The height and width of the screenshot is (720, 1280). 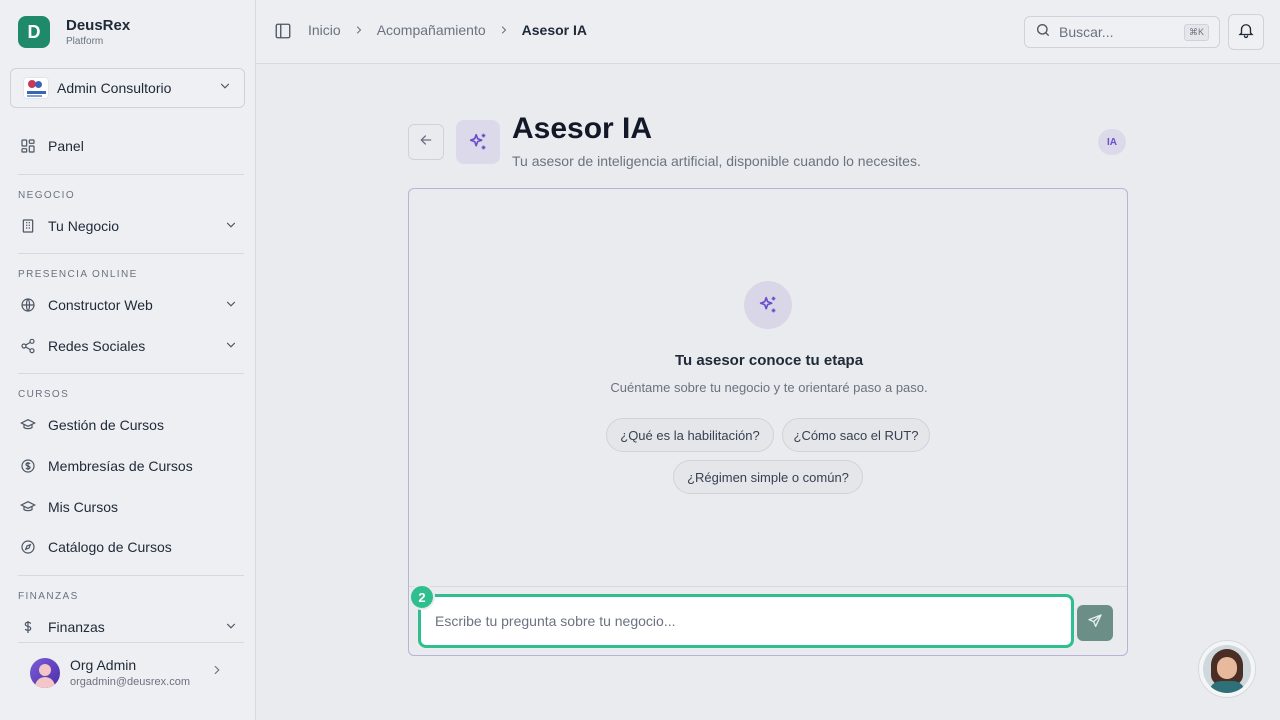 What do you see at coordinates (582, 128) in the screenshot?
I see `page-title: Asesor IA` at bounding box center [582, 128].